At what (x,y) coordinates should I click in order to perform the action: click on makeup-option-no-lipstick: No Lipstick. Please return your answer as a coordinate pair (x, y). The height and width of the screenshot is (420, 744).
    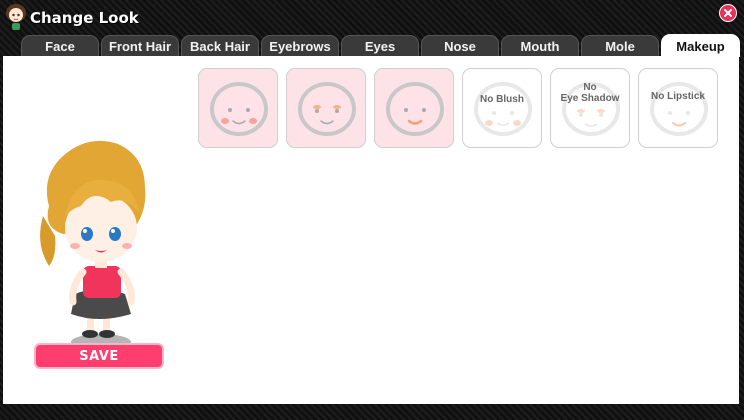
    Looking at the image, I should click on (678, 108).